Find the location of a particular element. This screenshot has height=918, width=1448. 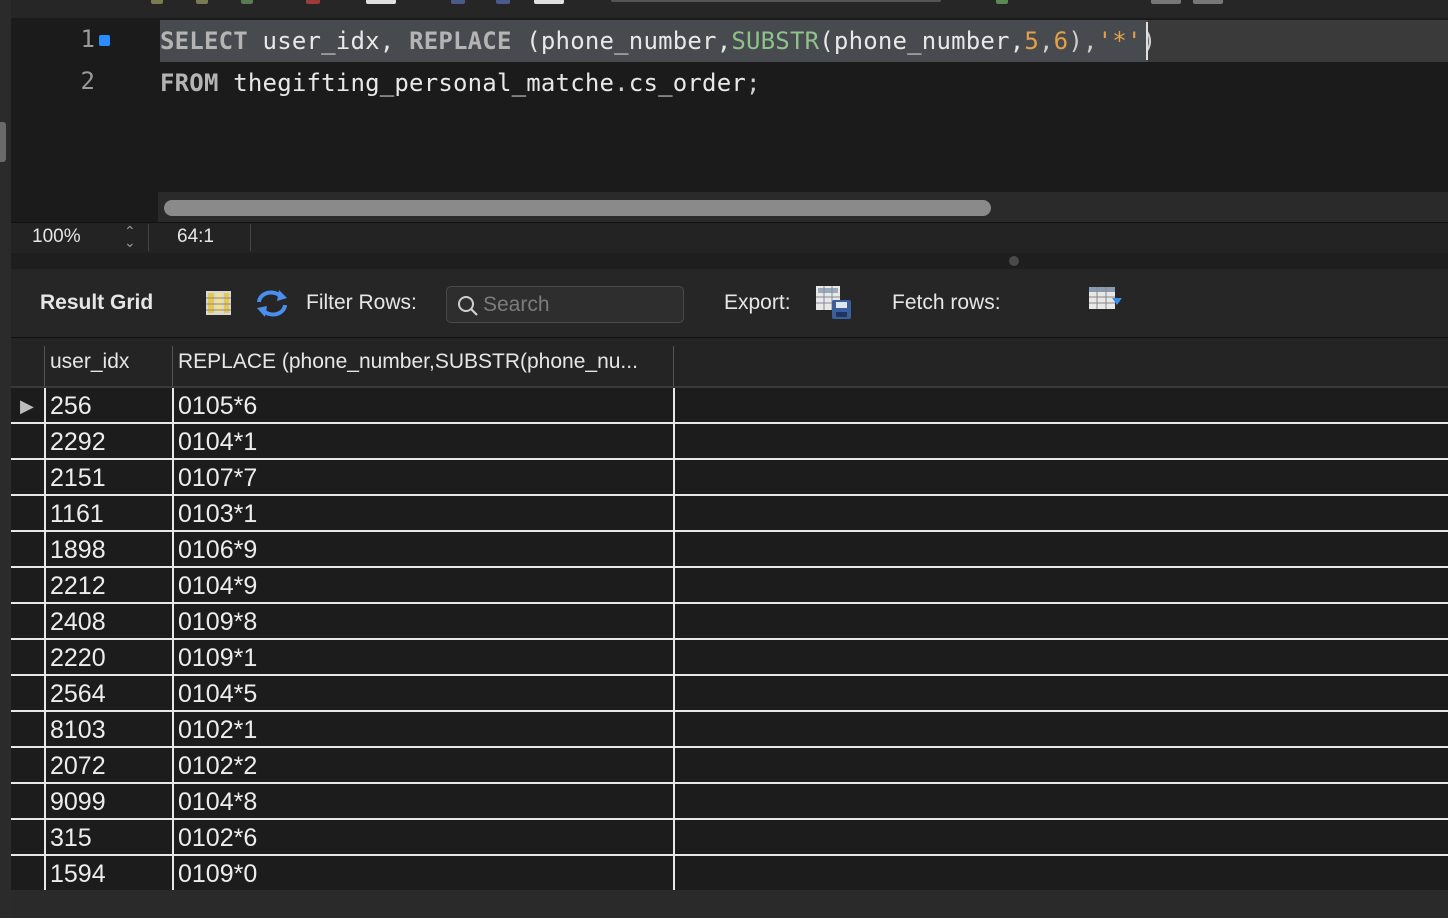

code-token: cs_order is located at coordinates (687, 83).